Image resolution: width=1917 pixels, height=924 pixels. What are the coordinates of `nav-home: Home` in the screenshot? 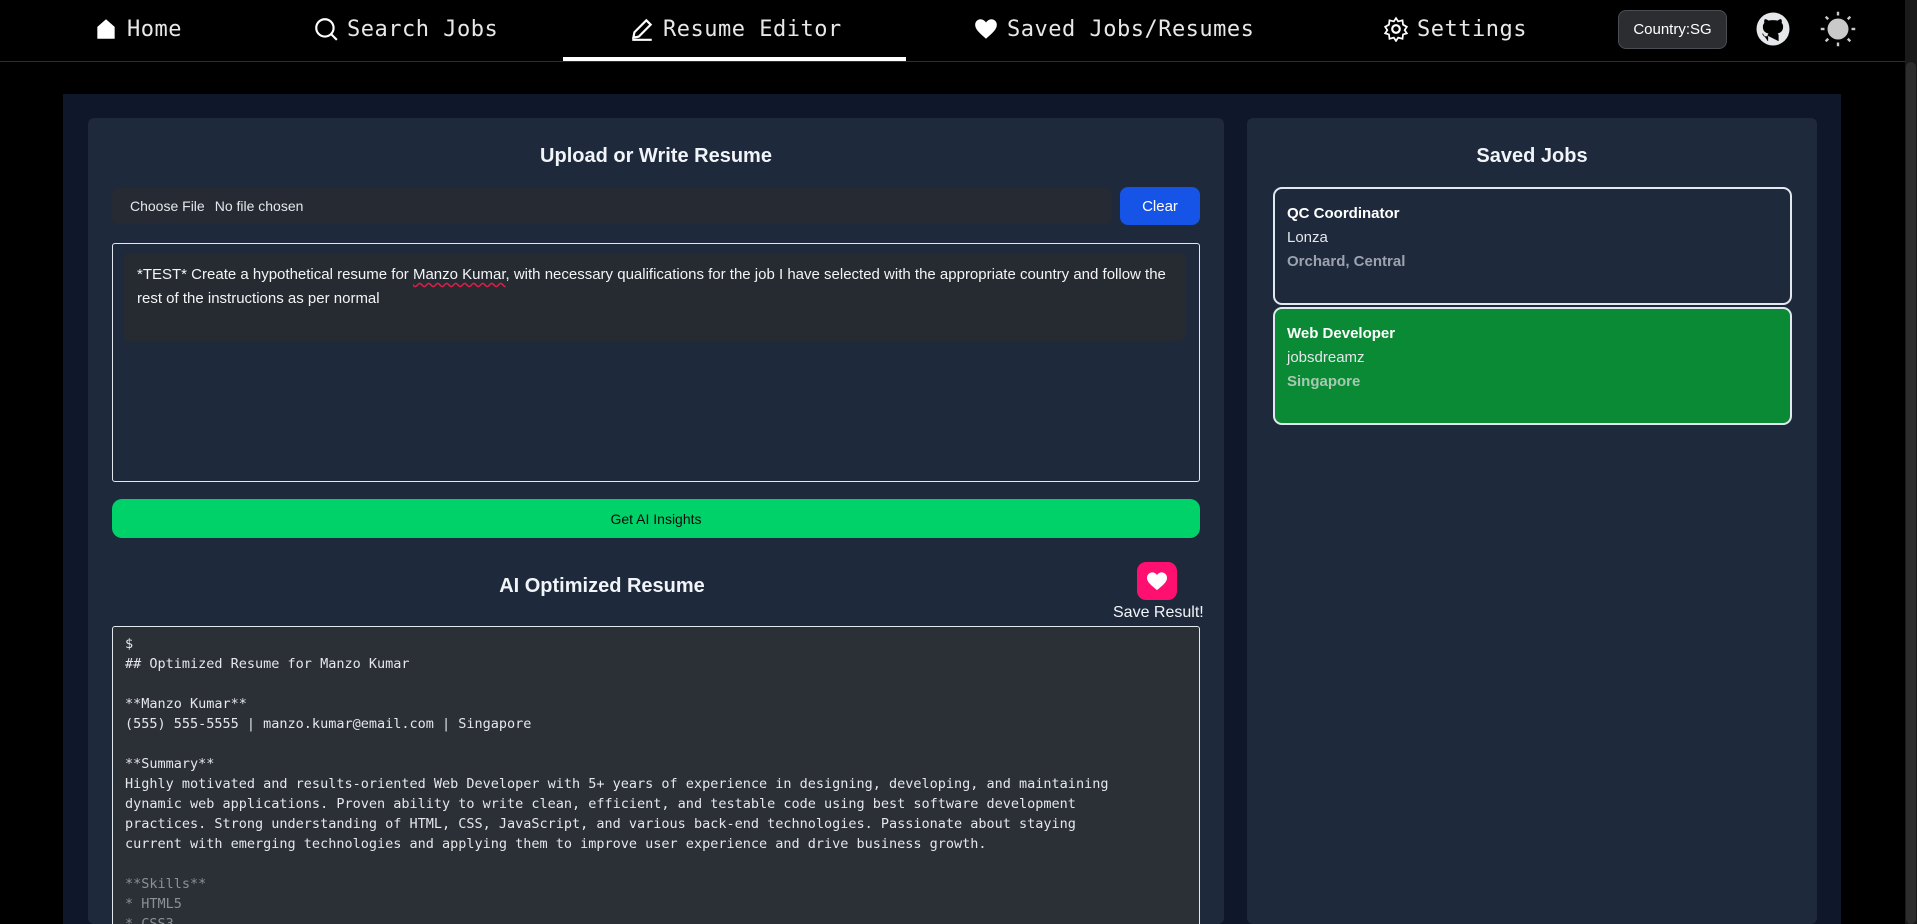 It's located at (137, 29).